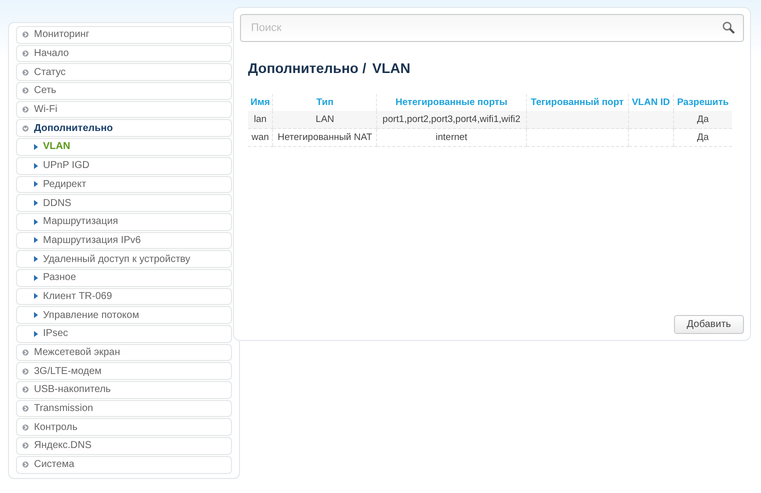 This screenshot has height=493, width=761. Describe the element at coordinates (124, 409) in the screenshot. I see `menu-item: Transmission` at that location.